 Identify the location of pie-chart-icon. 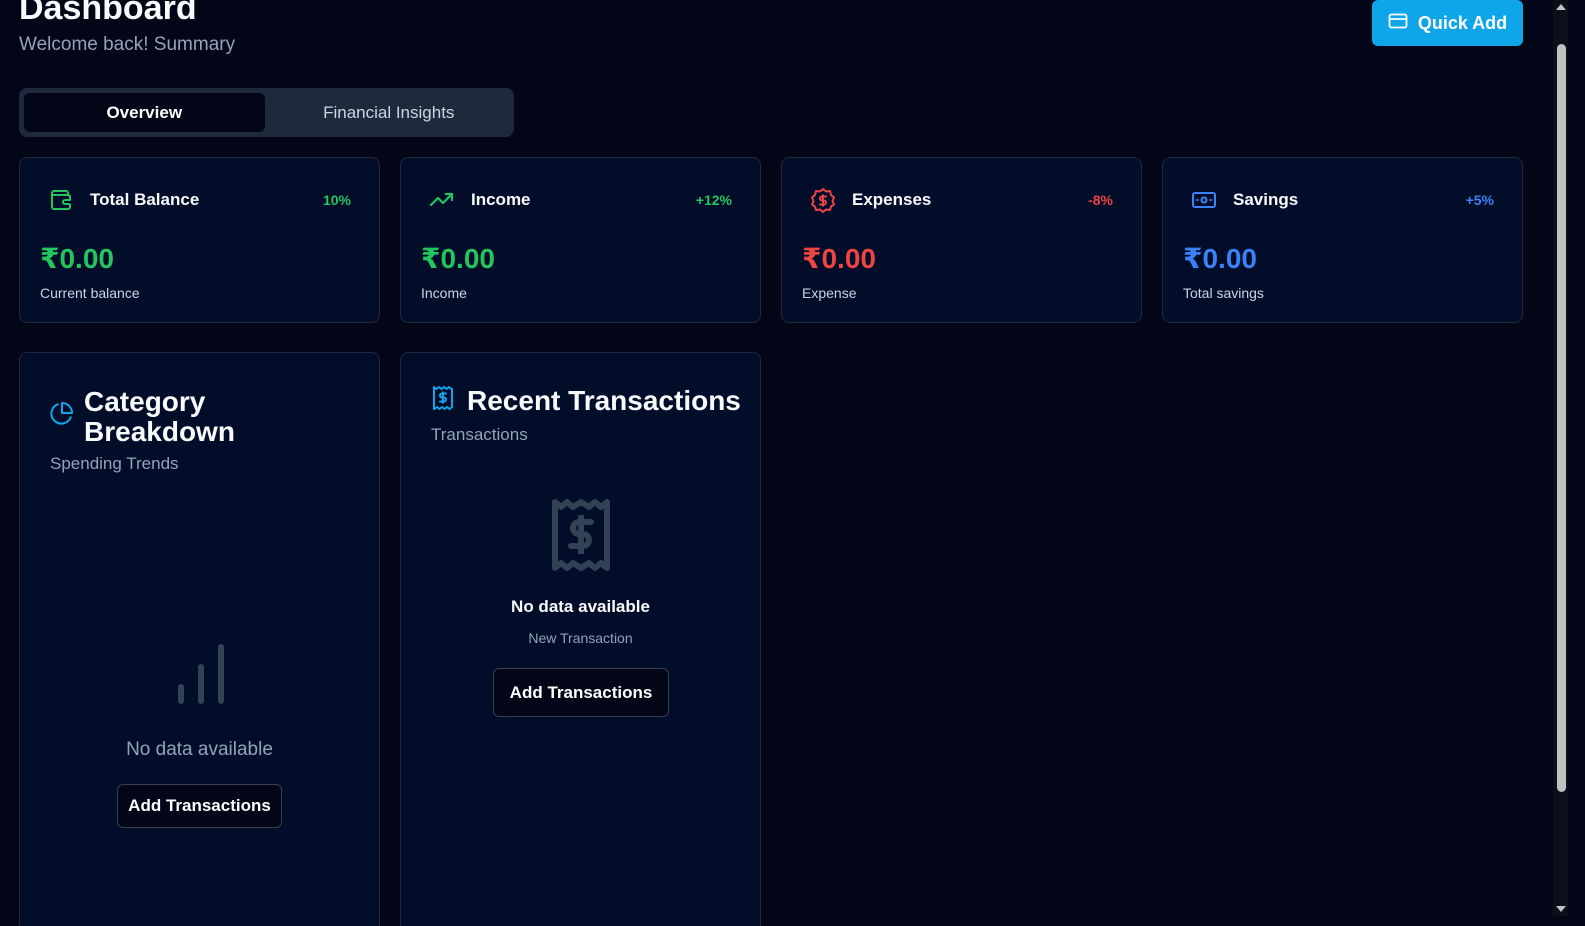
(62, 415).